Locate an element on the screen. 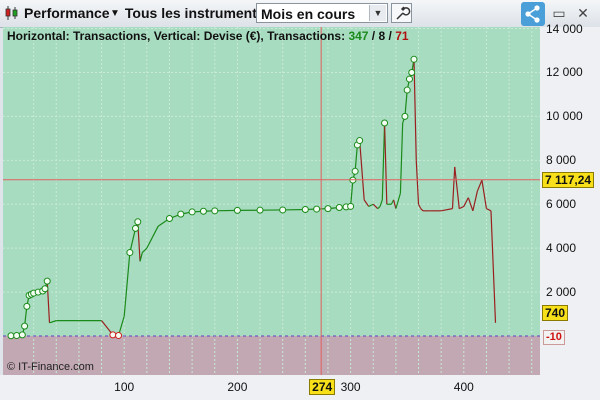  performance-button: Performance is located at coordinates (57, 13).